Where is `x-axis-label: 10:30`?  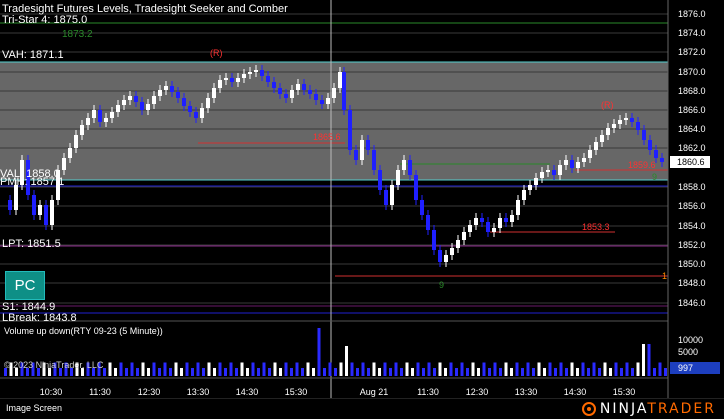 x-axis-label: 10:30 is located at coordinates (51, 392).